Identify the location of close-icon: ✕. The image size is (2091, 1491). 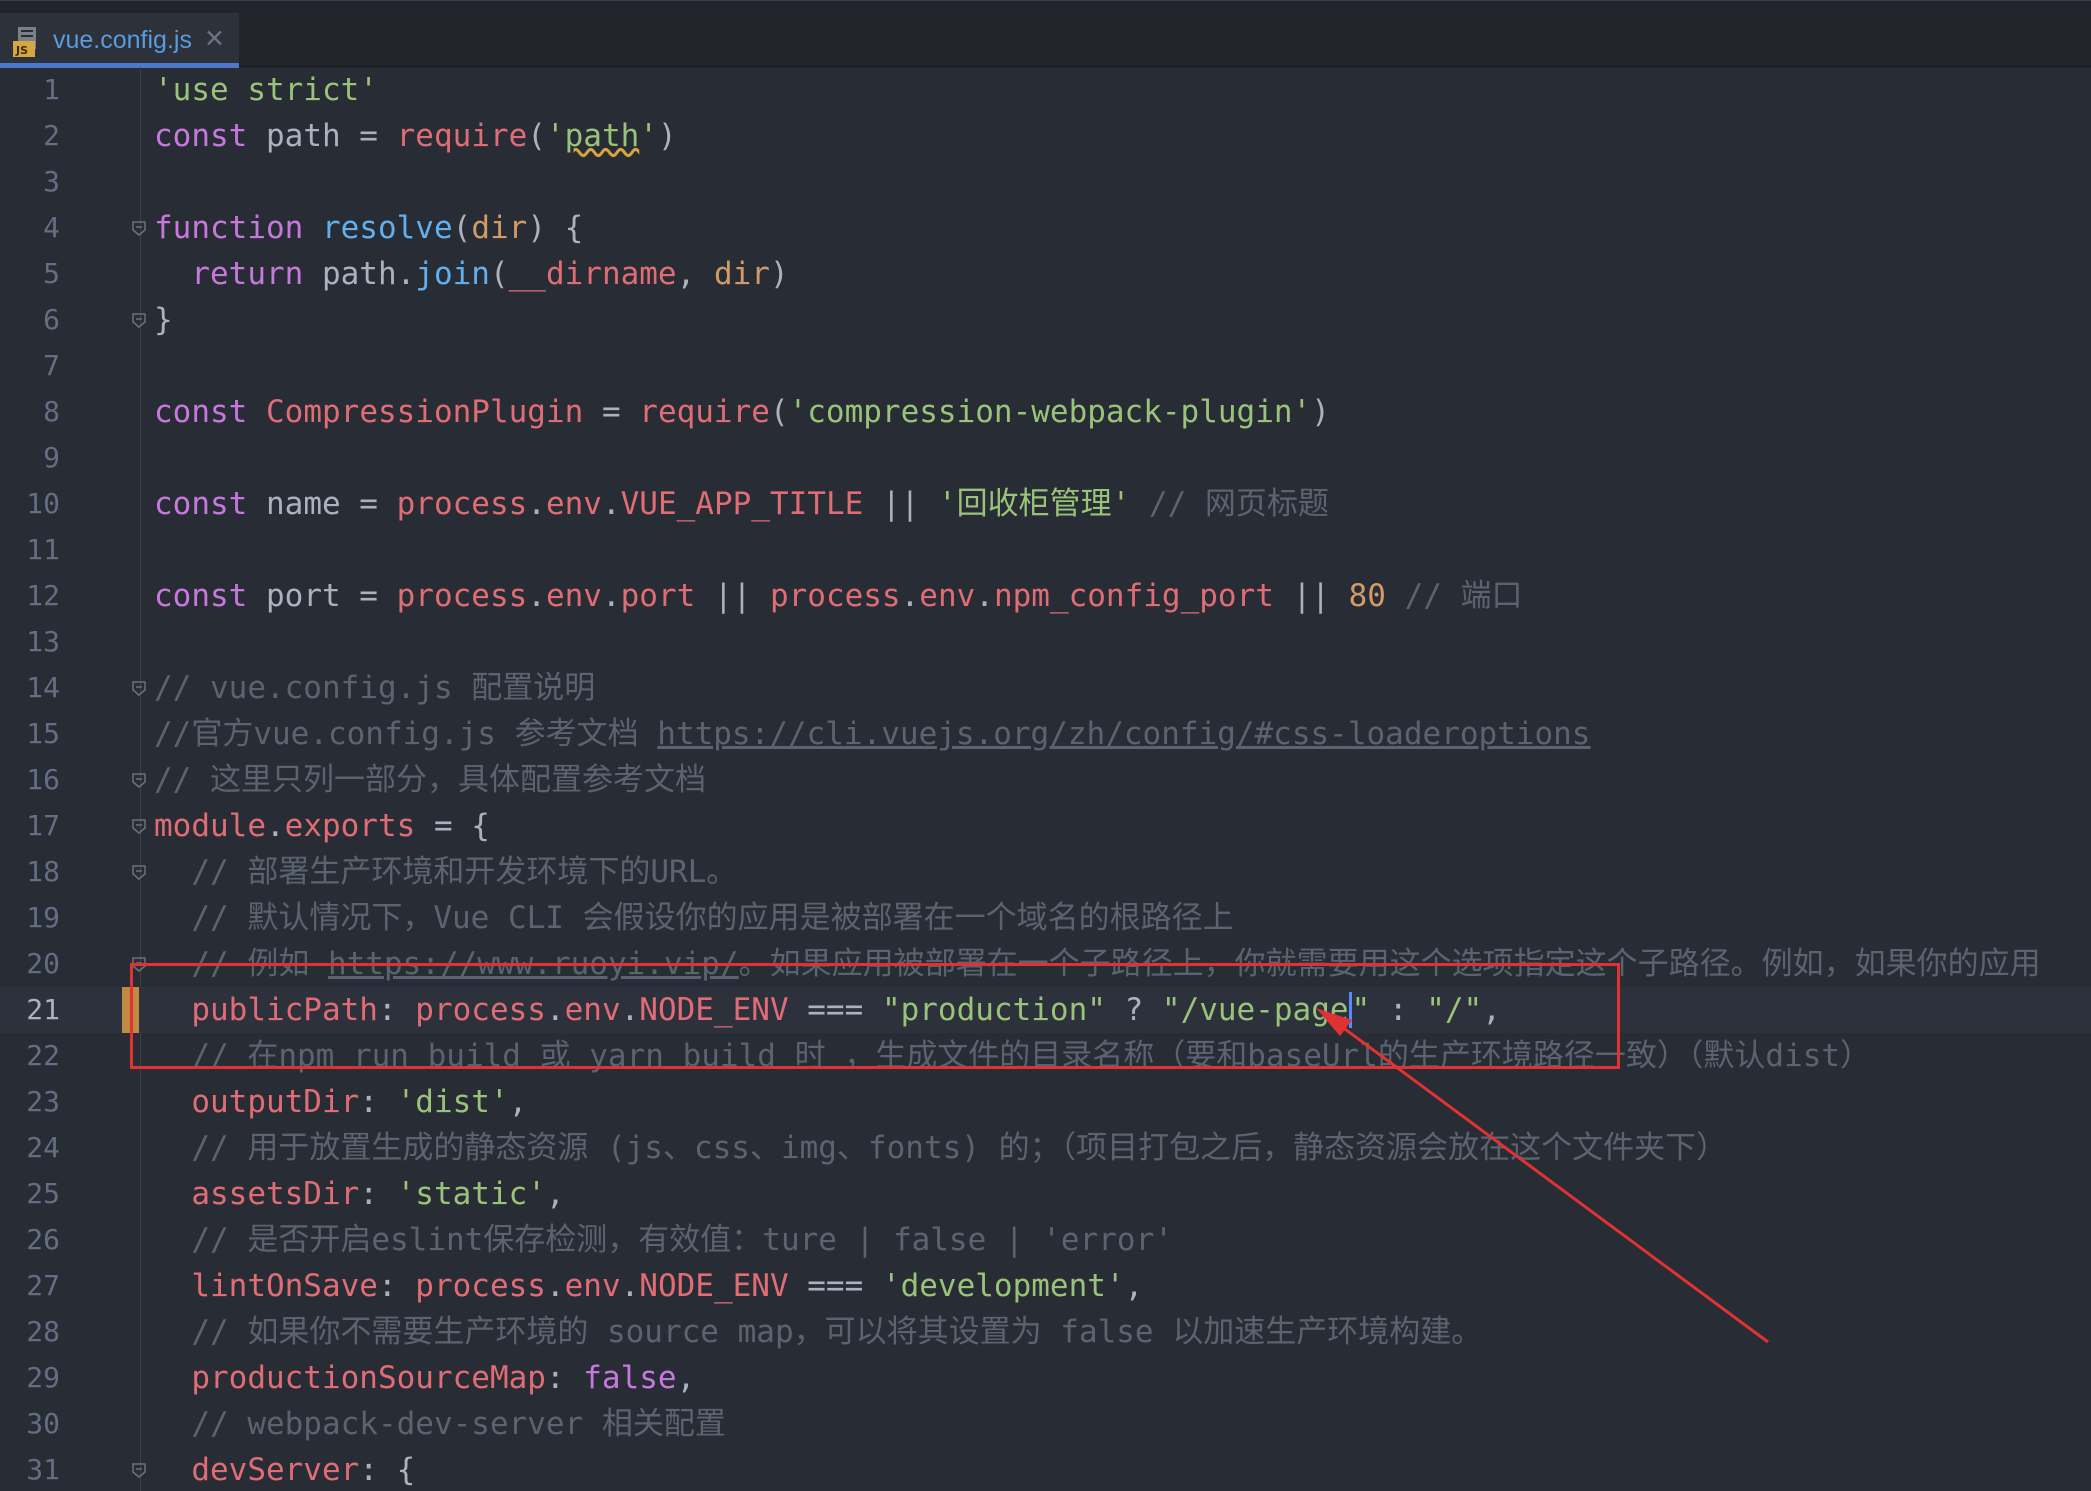
(214, 38).